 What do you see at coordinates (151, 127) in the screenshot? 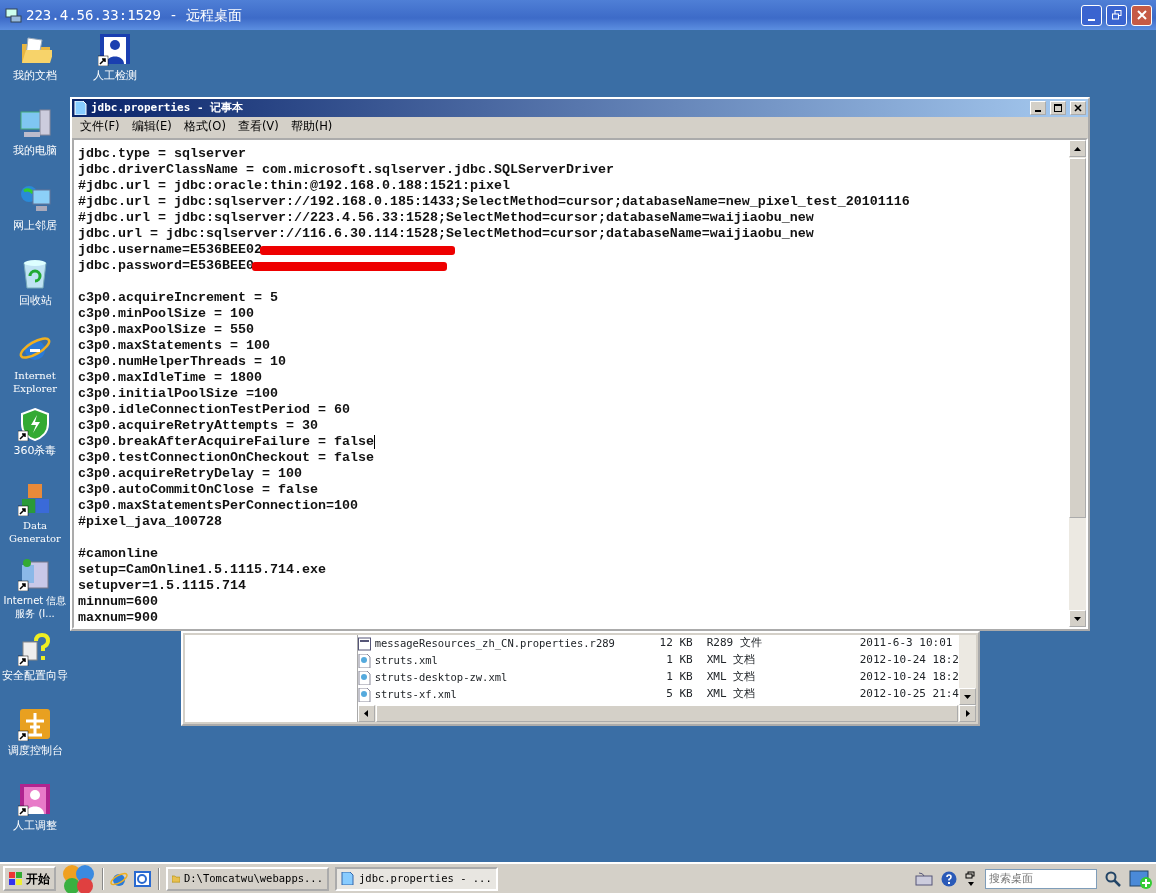
I see `menu-item: 编辑(E)` at bounding box center [151, 127].